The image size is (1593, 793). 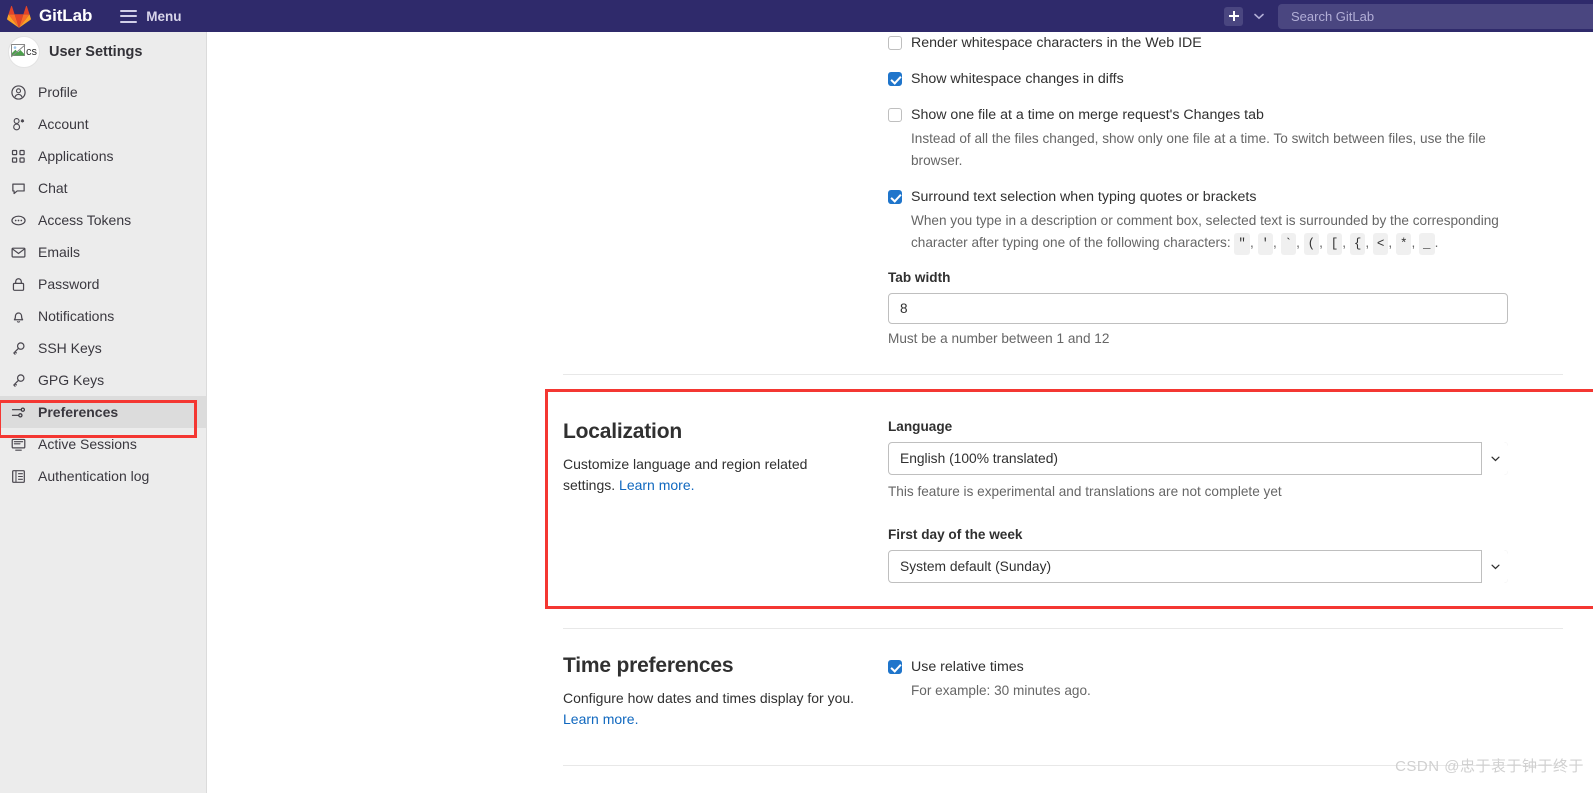 I want to click on show-whitespace-diffs-checkbox, so click(x=895, y=79).